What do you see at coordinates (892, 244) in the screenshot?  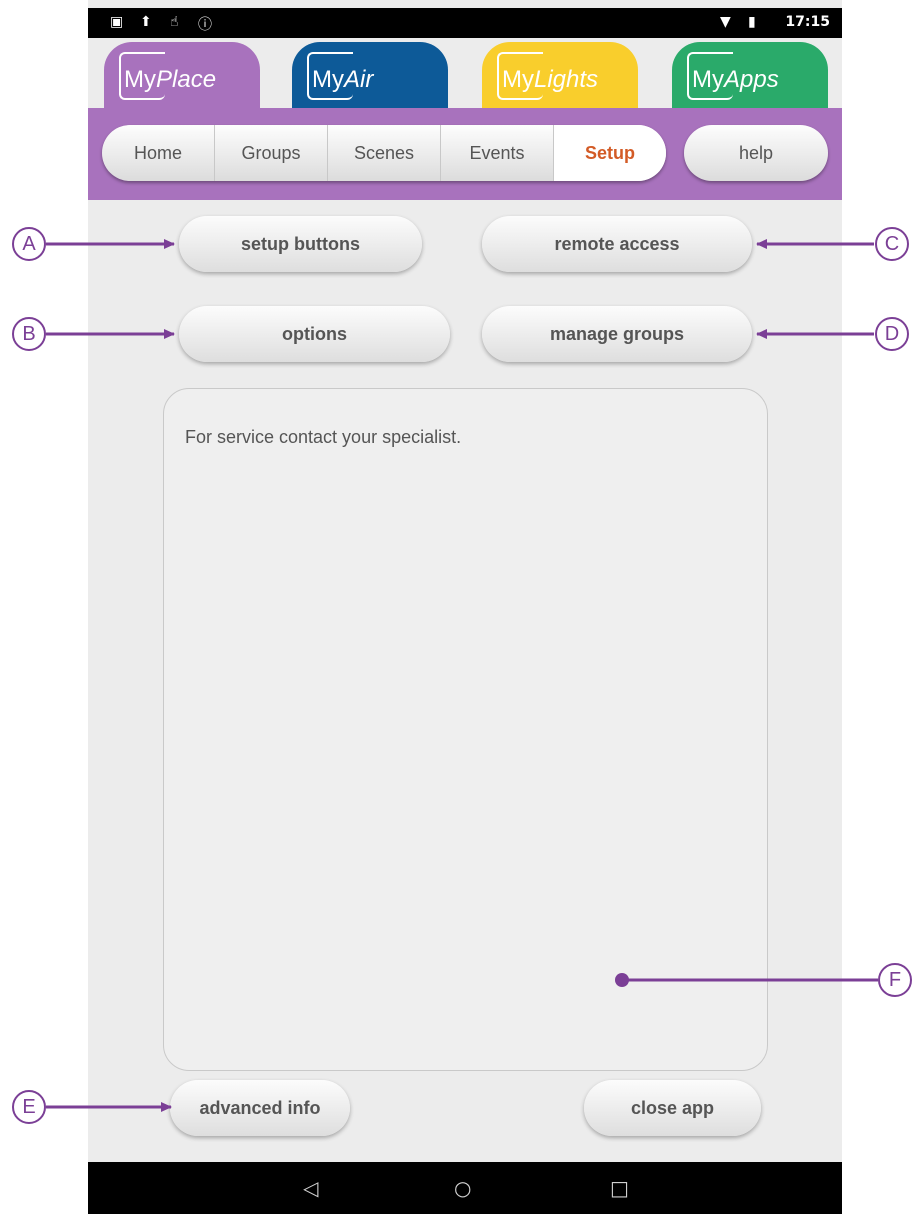 I see `callout-c: C` at bounding box center [892, 244].